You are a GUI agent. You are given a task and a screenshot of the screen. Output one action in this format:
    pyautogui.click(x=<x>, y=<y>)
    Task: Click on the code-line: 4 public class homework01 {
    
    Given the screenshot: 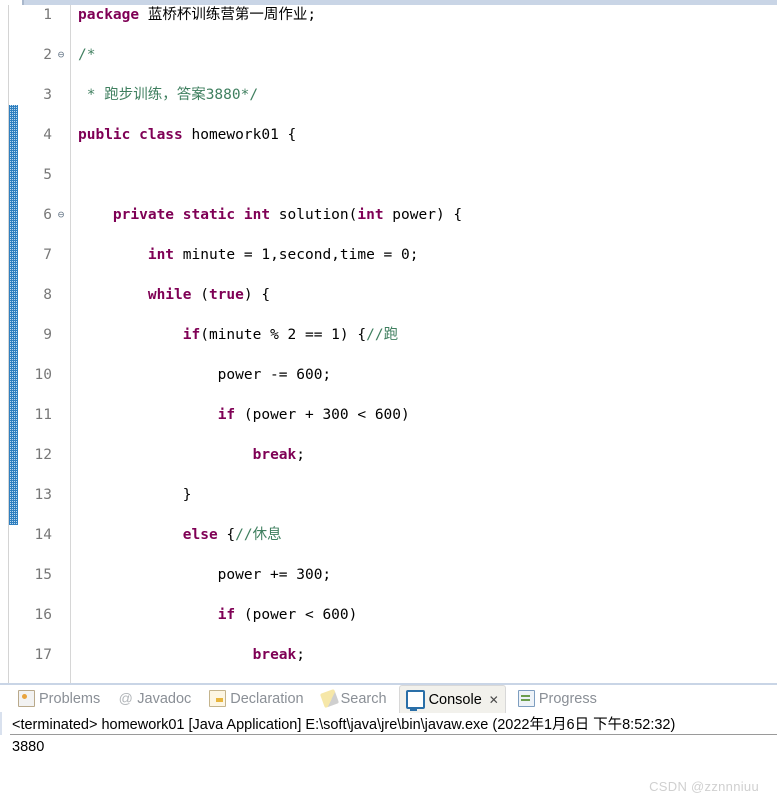 What is the action you would take?
    pyautogui.click(x=388, y=135)
    